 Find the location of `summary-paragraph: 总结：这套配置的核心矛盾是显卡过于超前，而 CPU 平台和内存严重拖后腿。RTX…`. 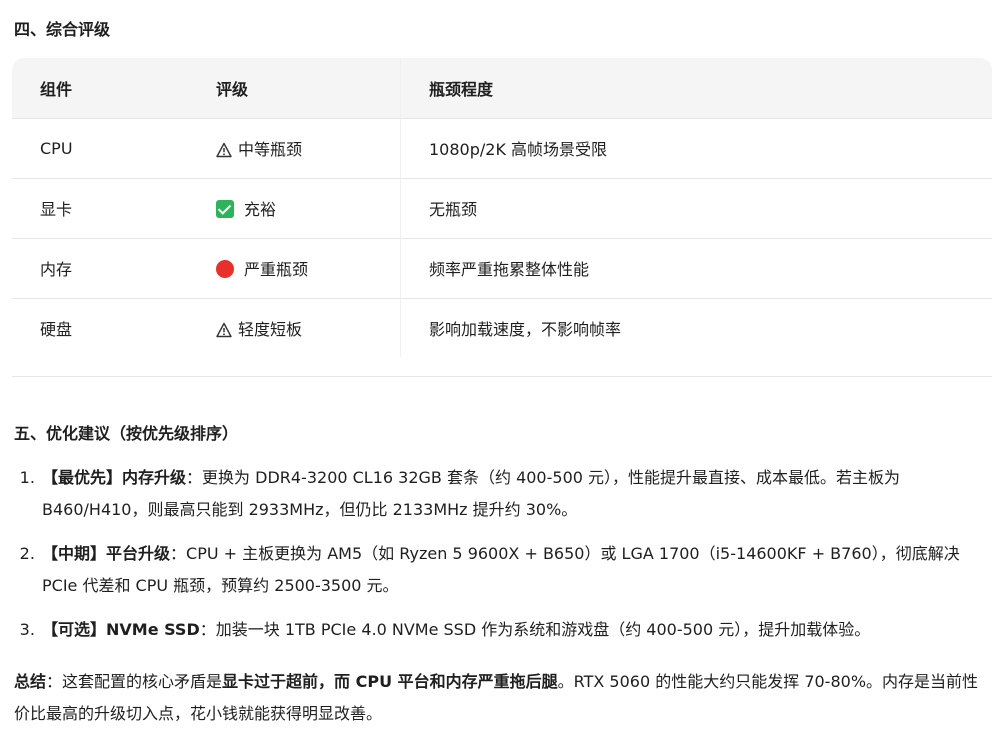

summary-paragraph: 总结：这套配置的核心矛盾是显卡过于超前，而 CPU 平台和内存严重拖后腿。RTX… is located at coordinates (499, 698).